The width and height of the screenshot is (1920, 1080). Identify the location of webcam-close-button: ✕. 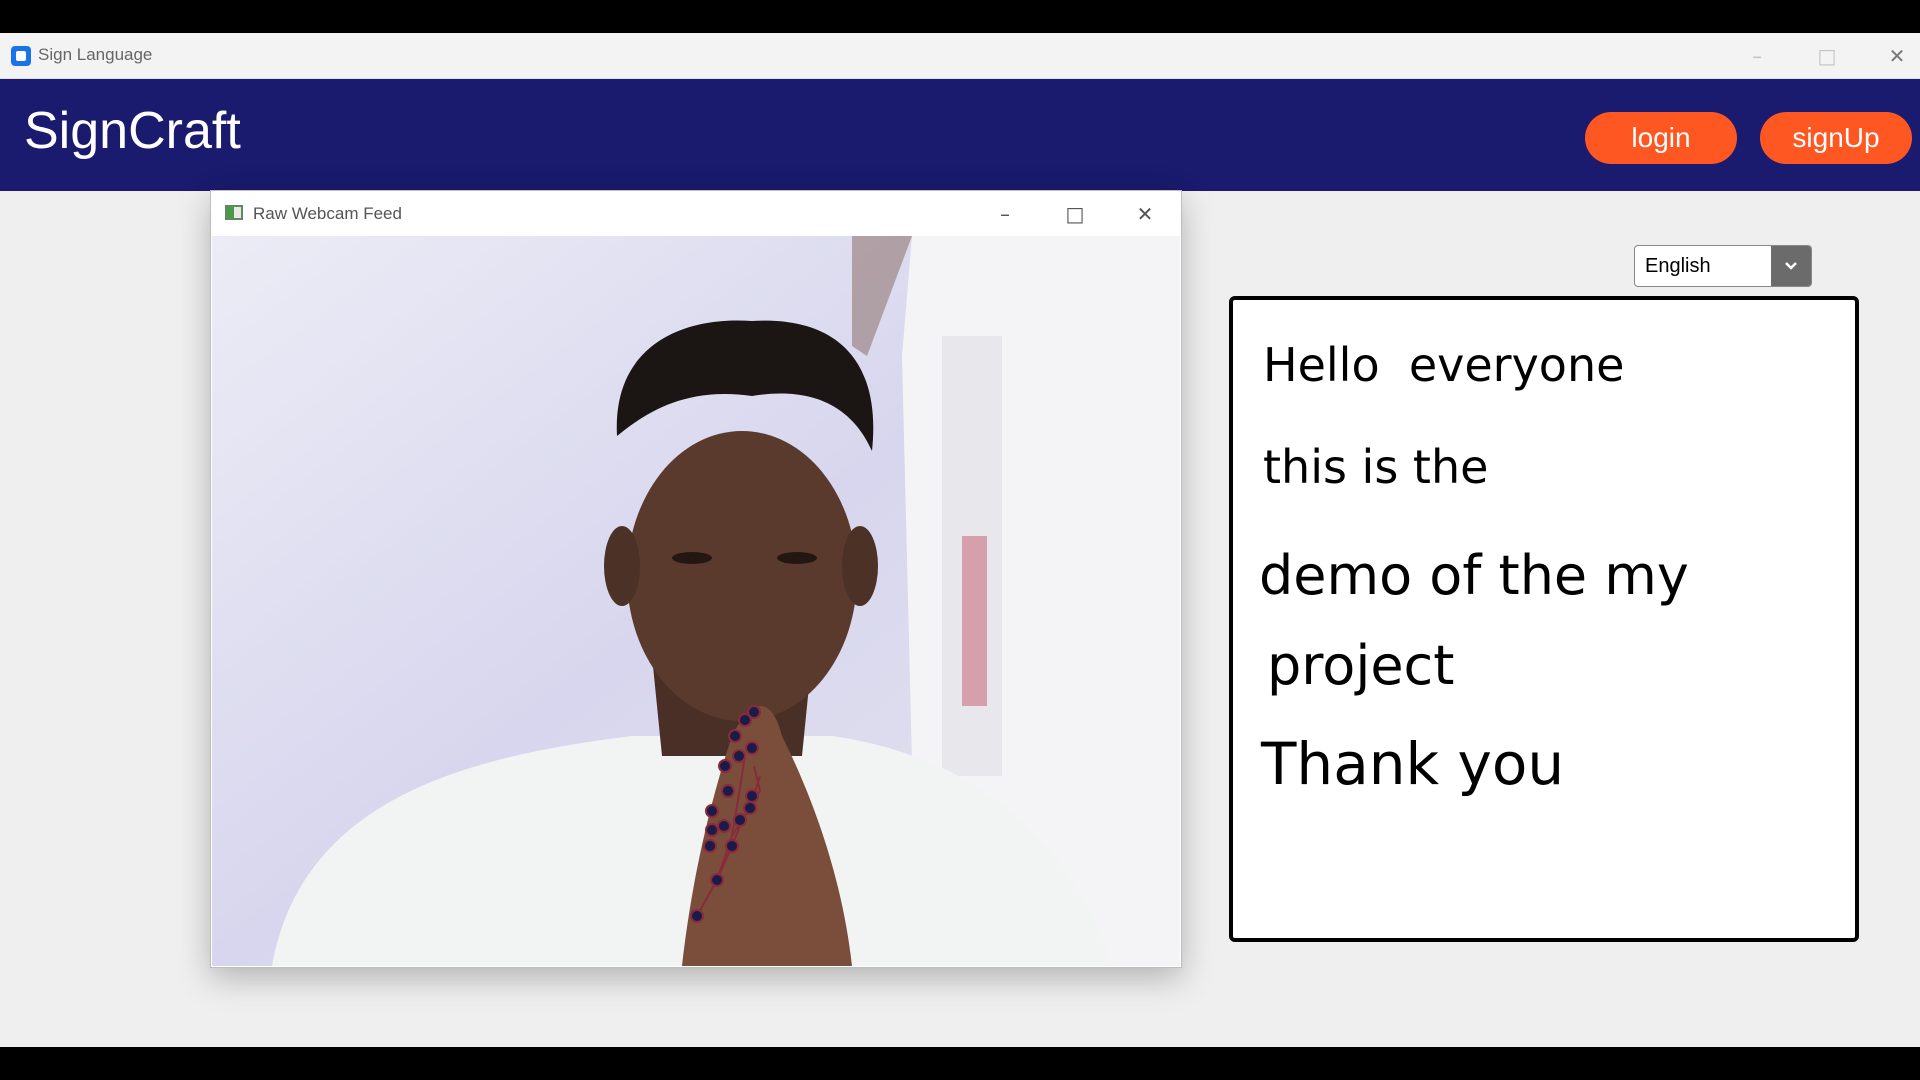
(1145, 213).